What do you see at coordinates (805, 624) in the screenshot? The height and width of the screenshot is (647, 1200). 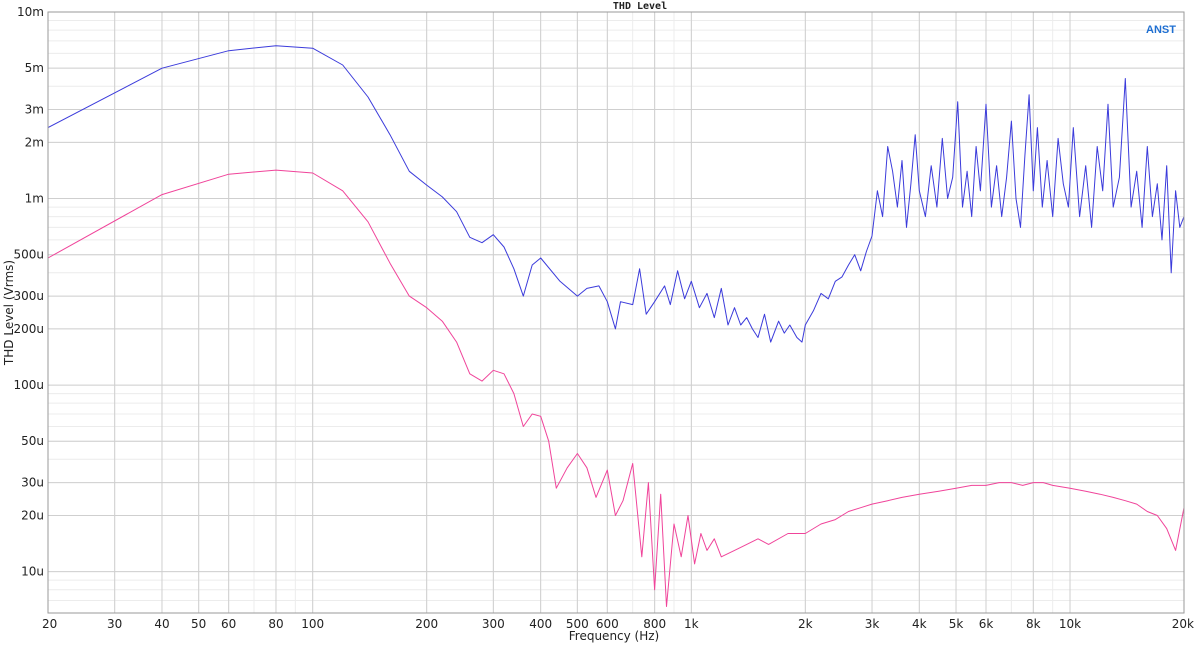 I see `x-tick-label: 2k` at bounding box center [805, 624].